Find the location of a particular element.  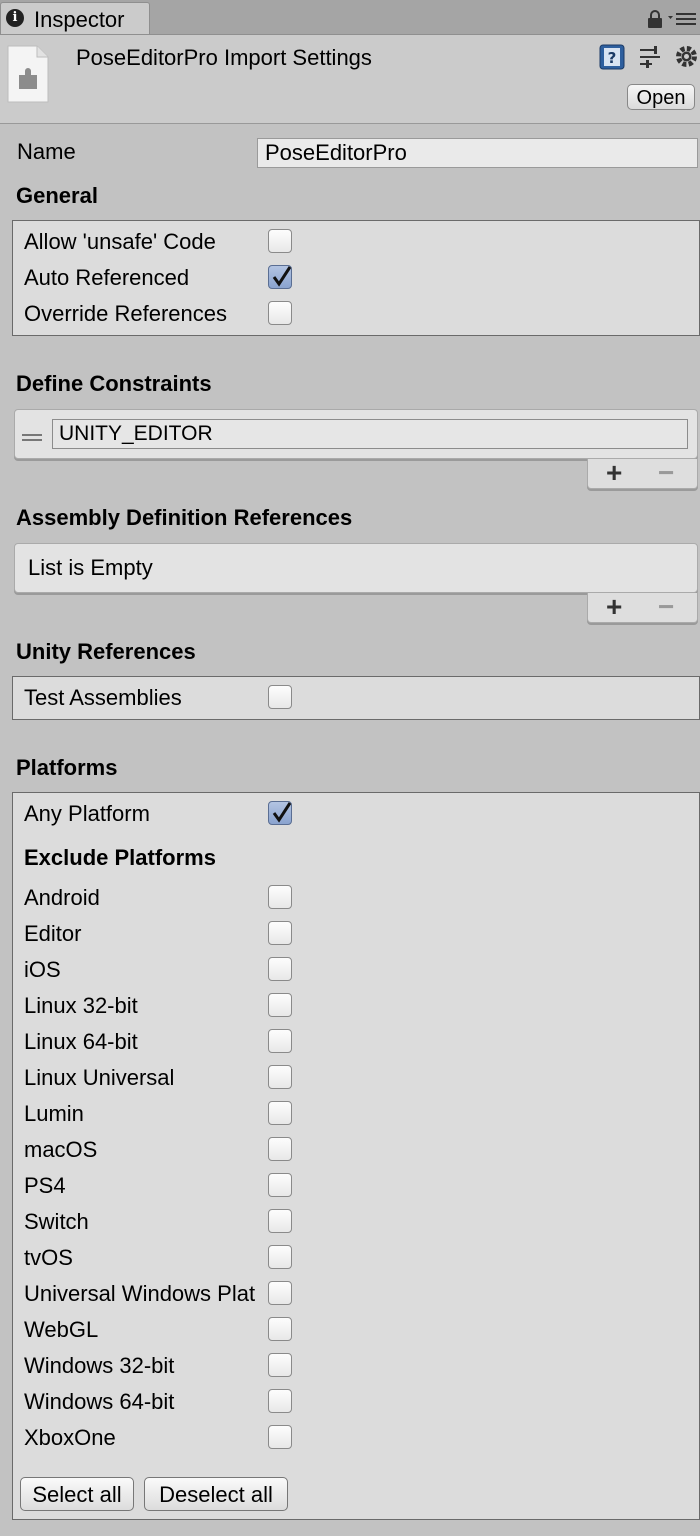

platform-checkbox-tvos is located at coordinates (280, 1257).